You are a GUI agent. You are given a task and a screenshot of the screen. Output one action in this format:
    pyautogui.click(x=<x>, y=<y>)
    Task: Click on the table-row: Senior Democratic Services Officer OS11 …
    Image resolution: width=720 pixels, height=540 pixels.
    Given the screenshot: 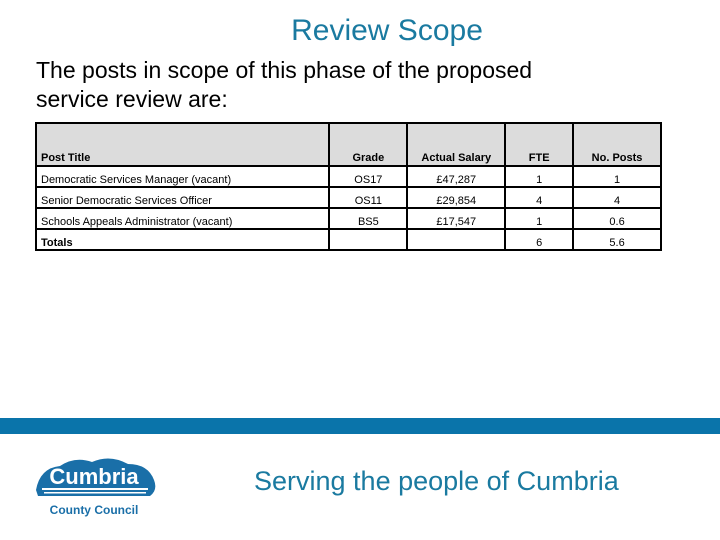 What is the action you would take?
    pyautogui.click(x=348, y=197)
    